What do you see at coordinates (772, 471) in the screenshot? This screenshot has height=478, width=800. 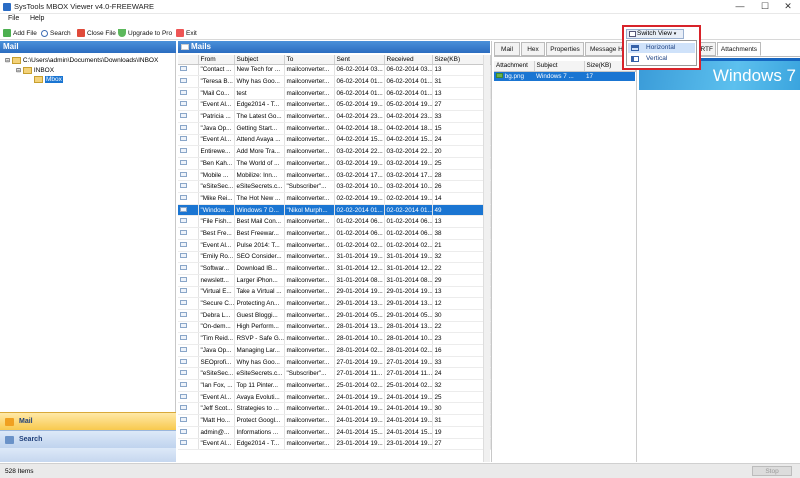 I see `stop-button: Stop` at bounding box center [772, 471].